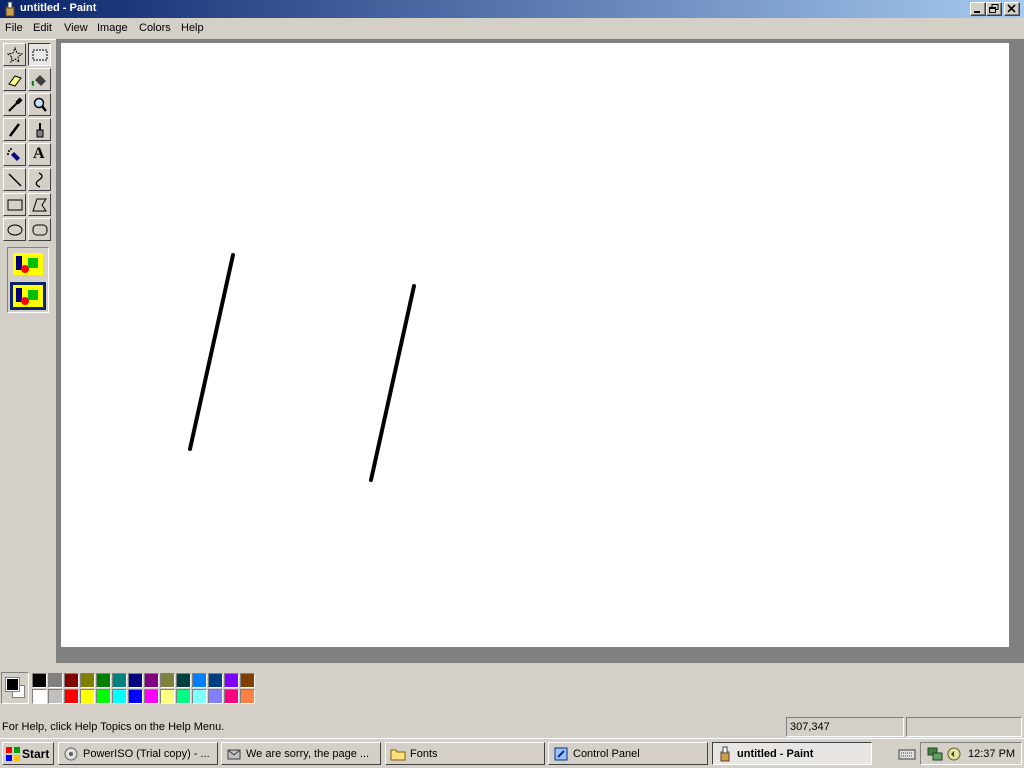 The height and width of the screenshot is (768, 1024). I want to click on keyboard-icon, so click(907, 754).